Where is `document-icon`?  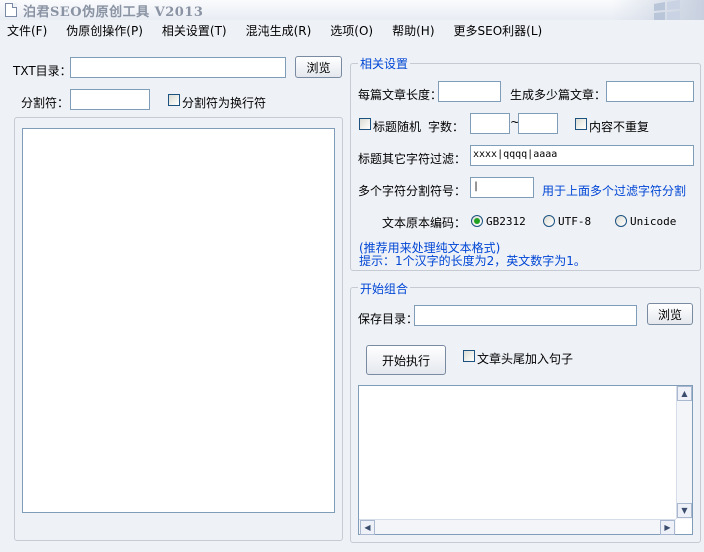
document-icon is located at coordinates (11, 10).